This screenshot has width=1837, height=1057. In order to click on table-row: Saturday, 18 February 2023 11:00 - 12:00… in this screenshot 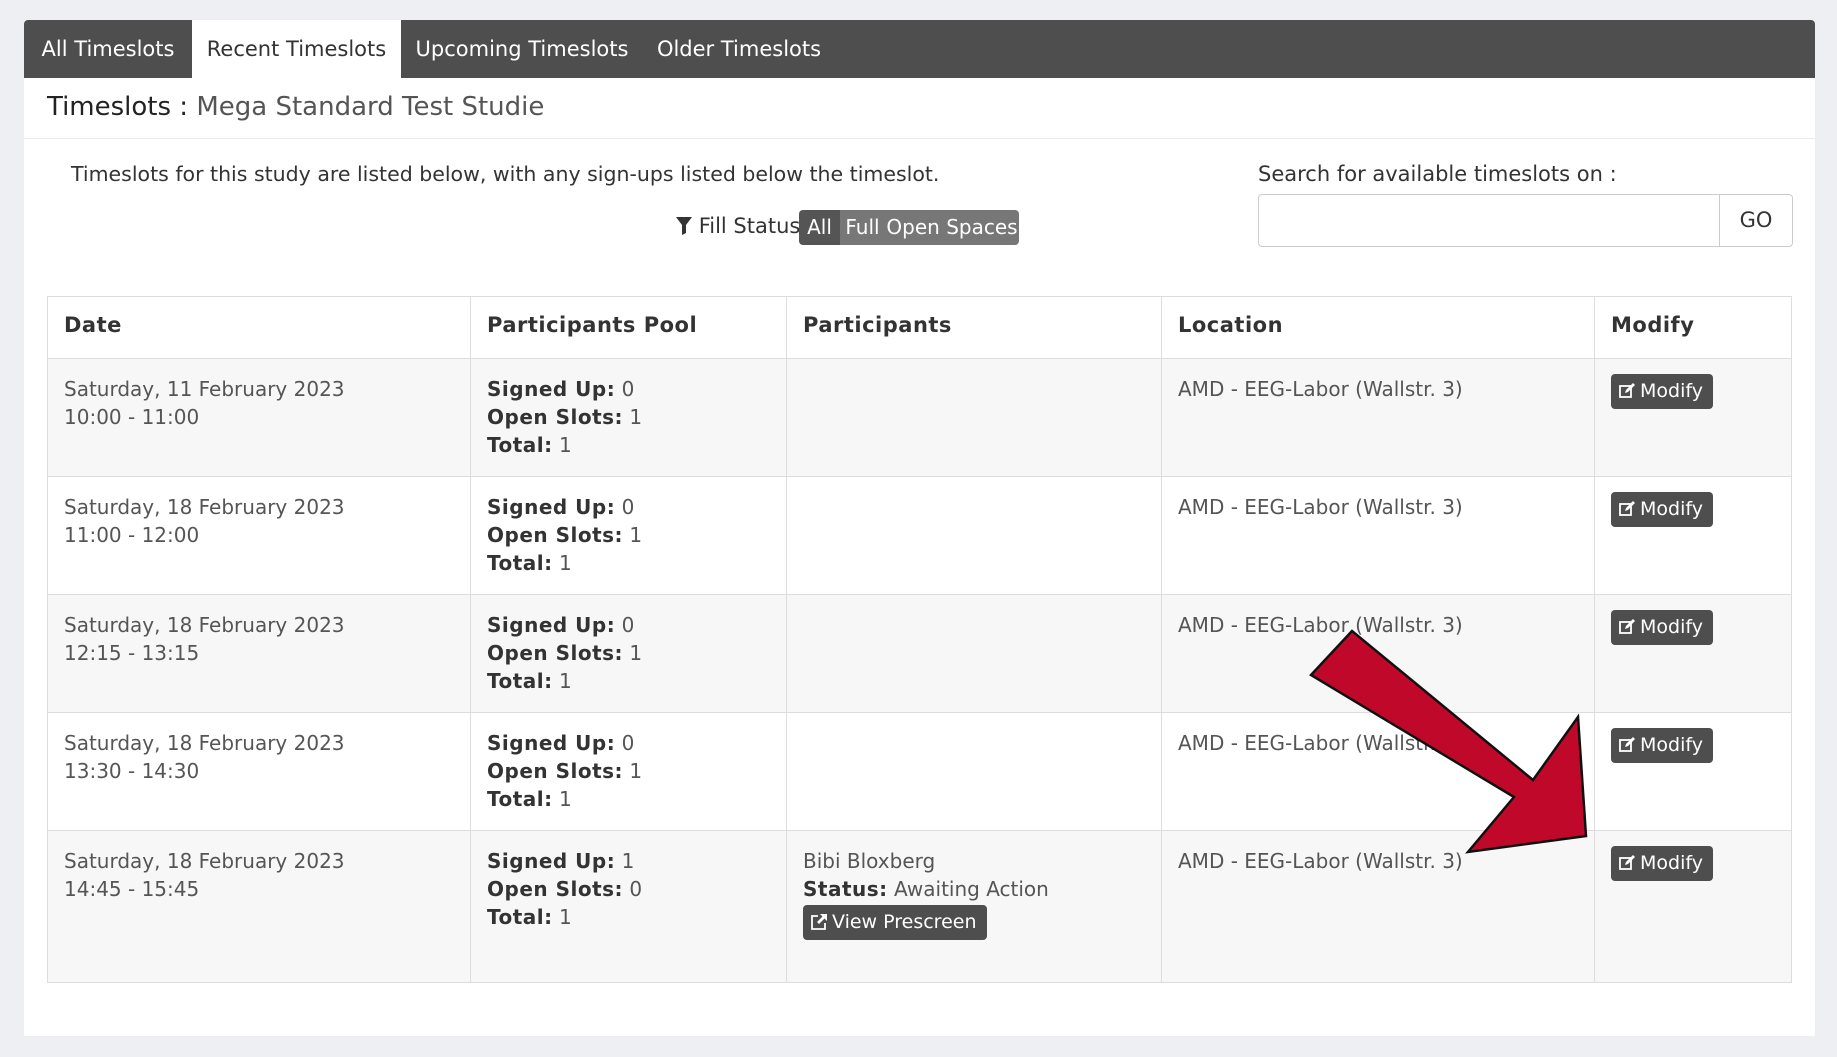, I will do `click(919, 535)`.